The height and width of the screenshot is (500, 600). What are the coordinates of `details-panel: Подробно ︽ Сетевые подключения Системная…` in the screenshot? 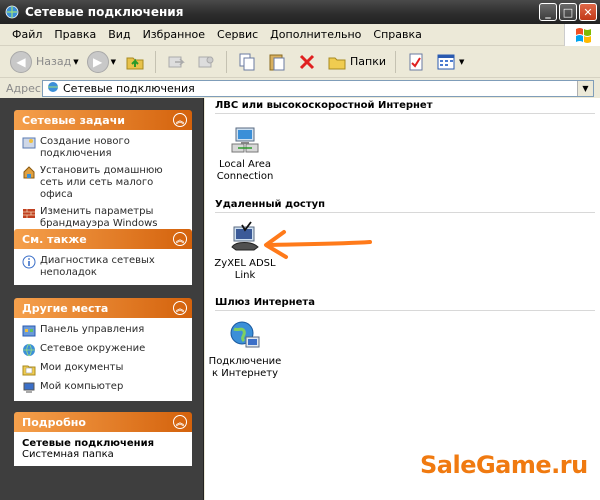 It's located at (103, 439).